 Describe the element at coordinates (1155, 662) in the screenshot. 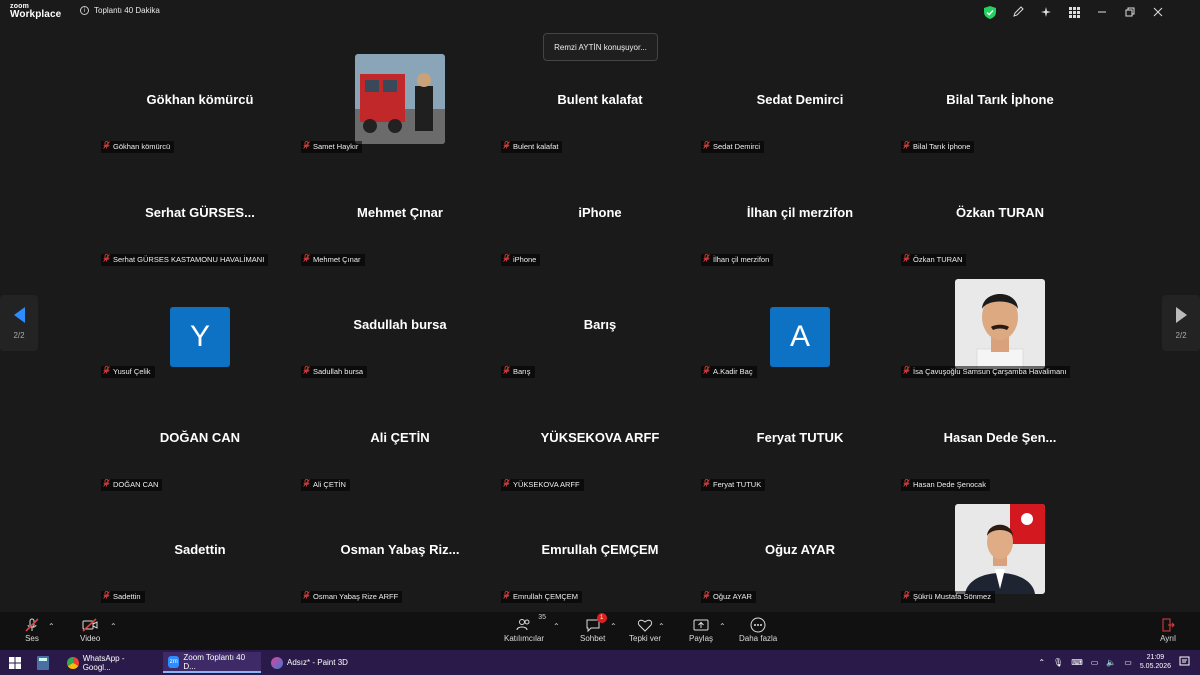

I see `taskbar-clock: 21:09 5.05.2026` at that location.